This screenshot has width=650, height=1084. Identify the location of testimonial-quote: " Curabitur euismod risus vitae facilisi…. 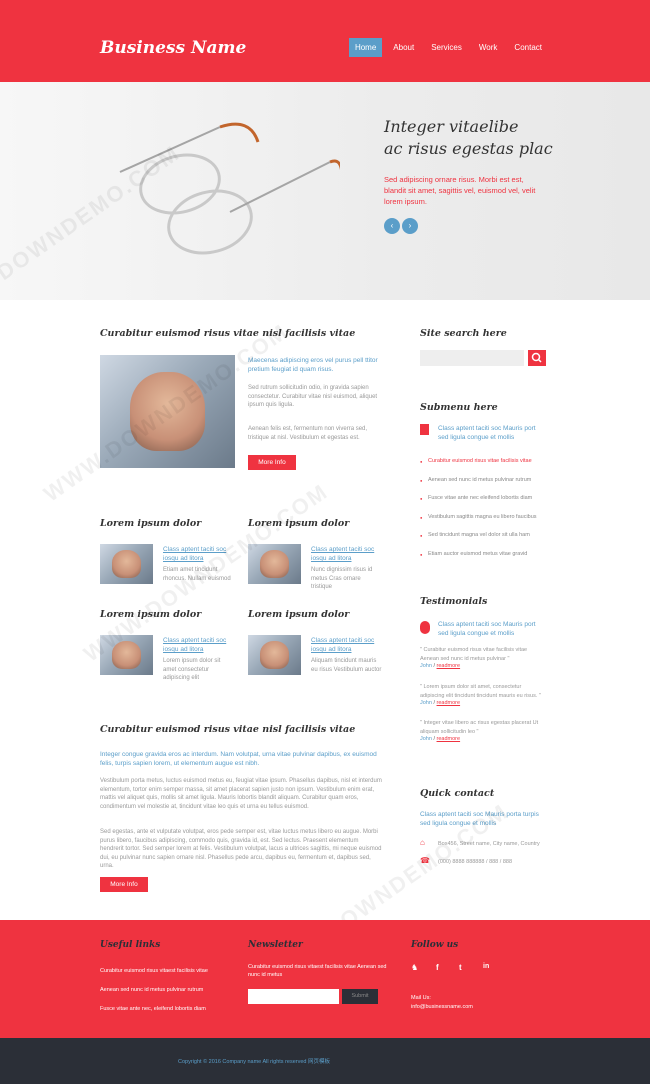
(474, 654).